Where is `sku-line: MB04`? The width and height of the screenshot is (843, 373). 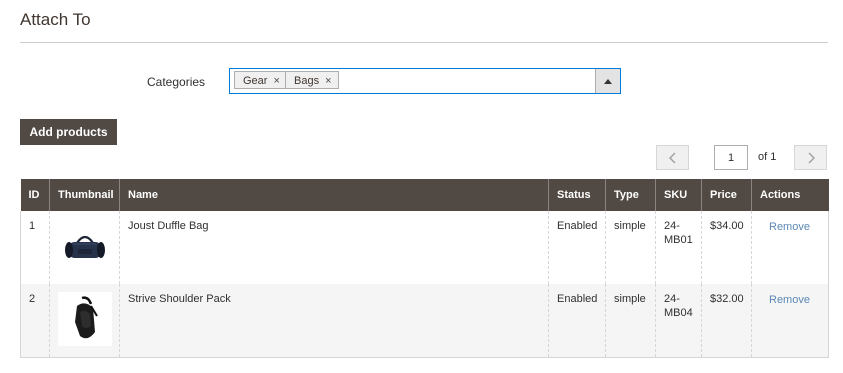
sku-line: MB04 is located at coordinates (678, 313).